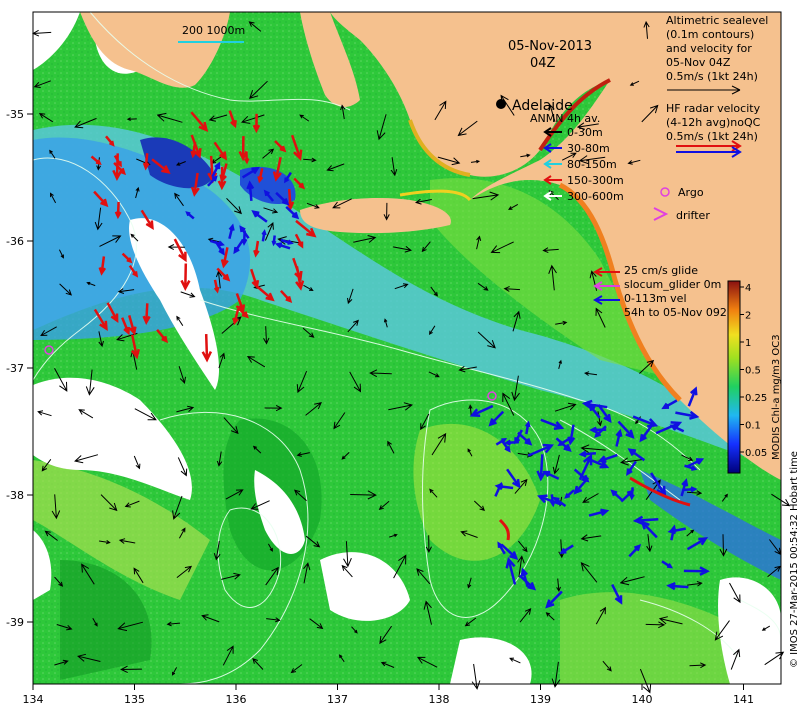  Describe the element at coordinates (543, 63) in the screenshot. I see `time-title: 04Z` at that location.